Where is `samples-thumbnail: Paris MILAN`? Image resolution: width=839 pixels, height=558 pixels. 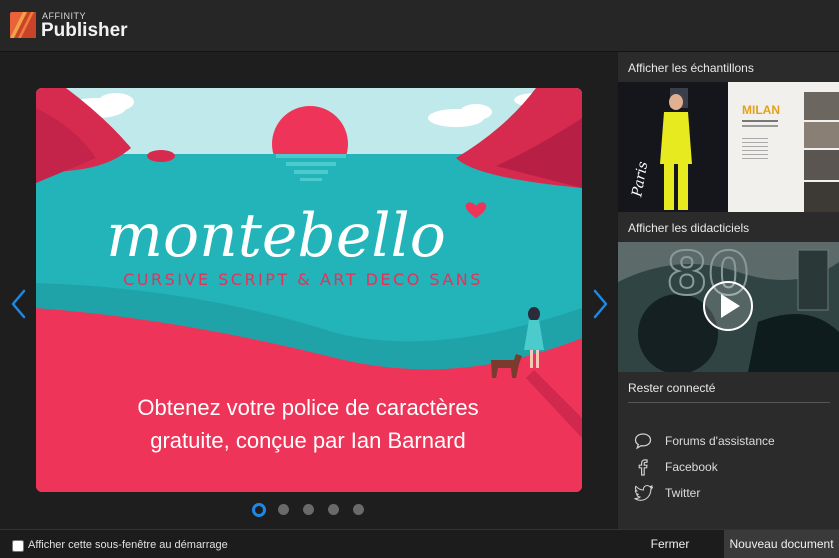 samples-thumbnail: Paris MILAN is located at coordinates (728, 147).